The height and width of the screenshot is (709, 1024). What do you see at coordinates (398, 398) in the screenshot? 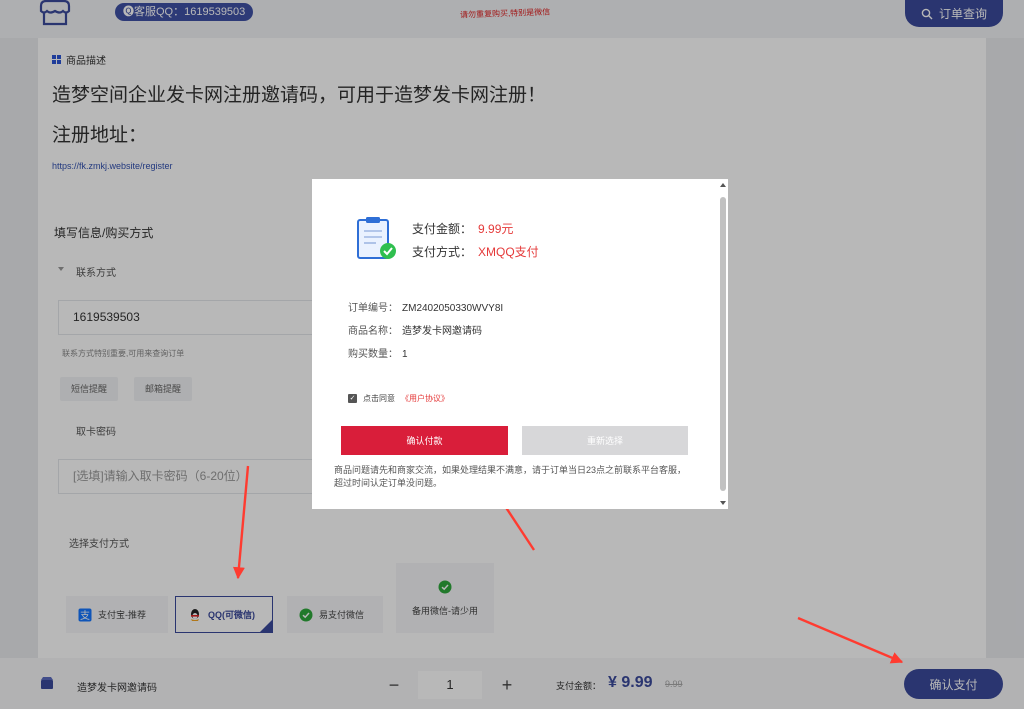
I see `agreement-row: ✓ 点击同意 《用户协议》` at bounding box center [398, 398].